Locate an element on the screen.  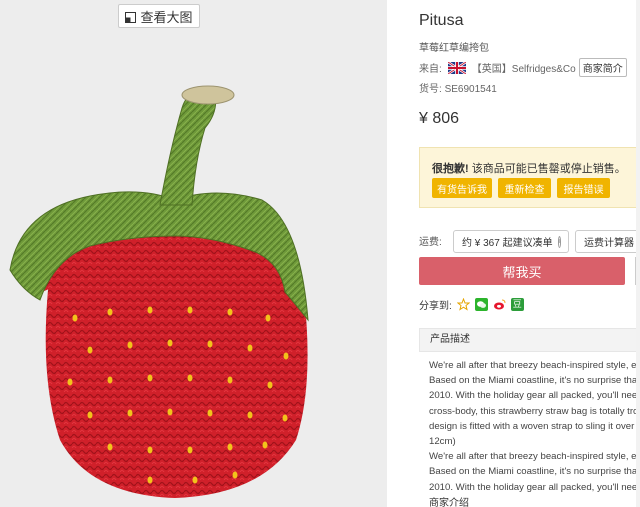
sku-row: 货号: SE6901541 is located at coordinates (458, 87).